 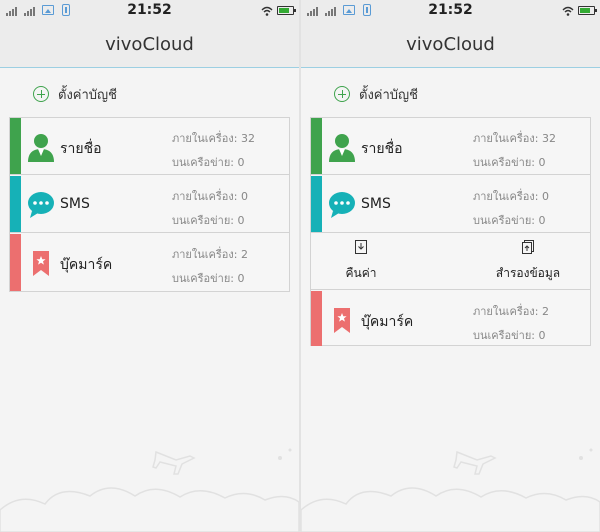 What do you see at coordinates (528, 247) in the screenshot?
I see `backup-icon` at bounding box center [528, 247].